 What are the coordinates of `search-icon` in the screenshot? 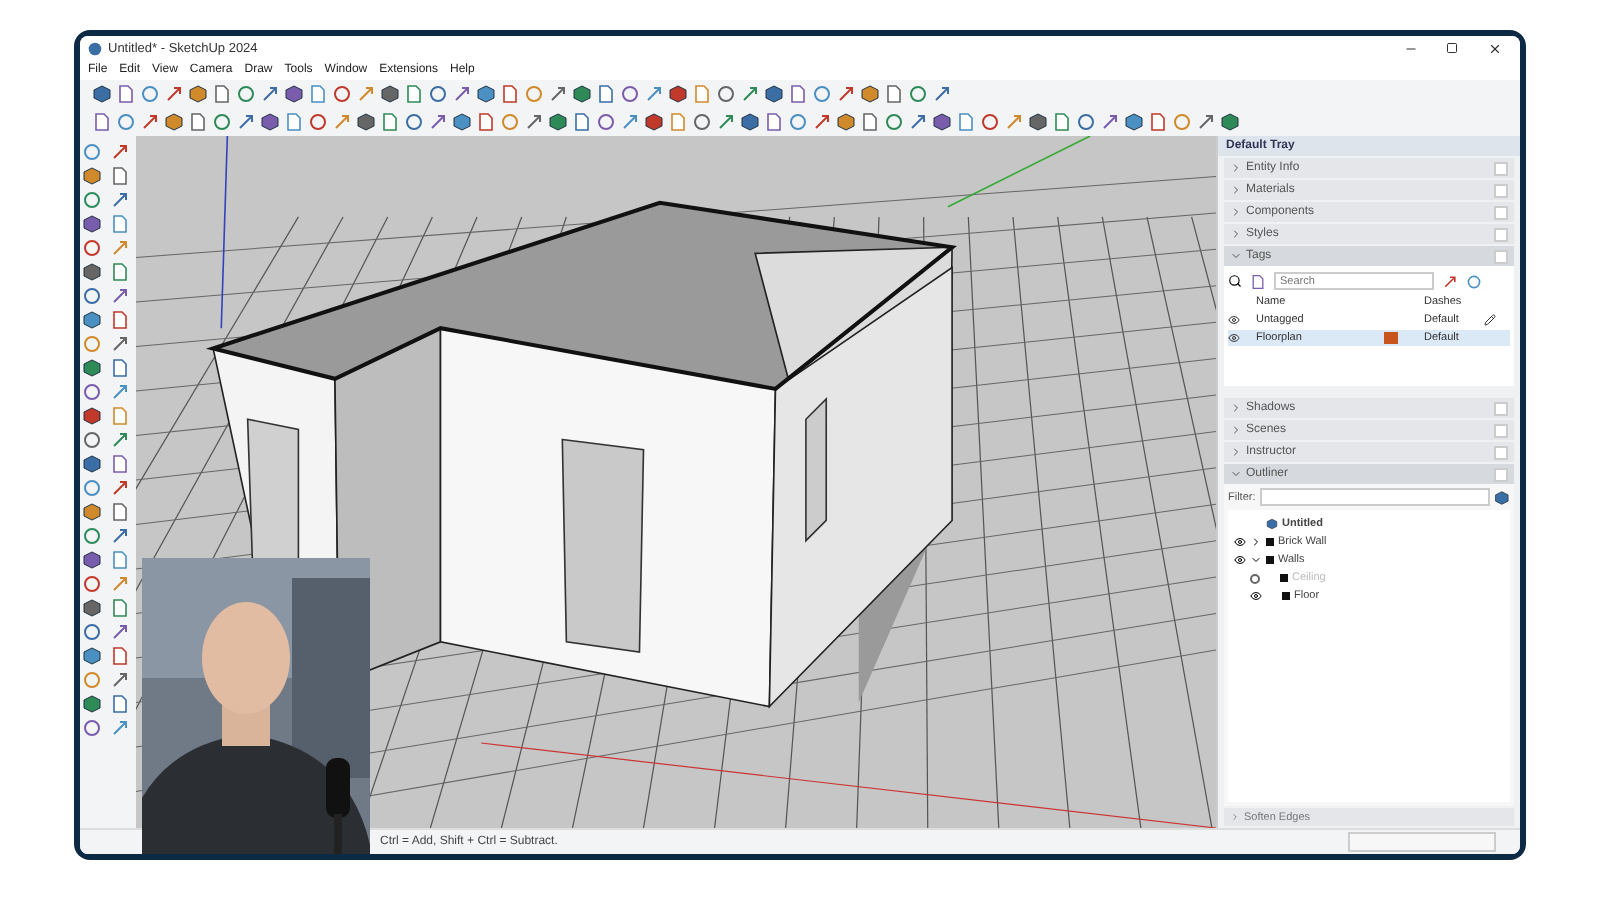 It's located at (1235, 281).